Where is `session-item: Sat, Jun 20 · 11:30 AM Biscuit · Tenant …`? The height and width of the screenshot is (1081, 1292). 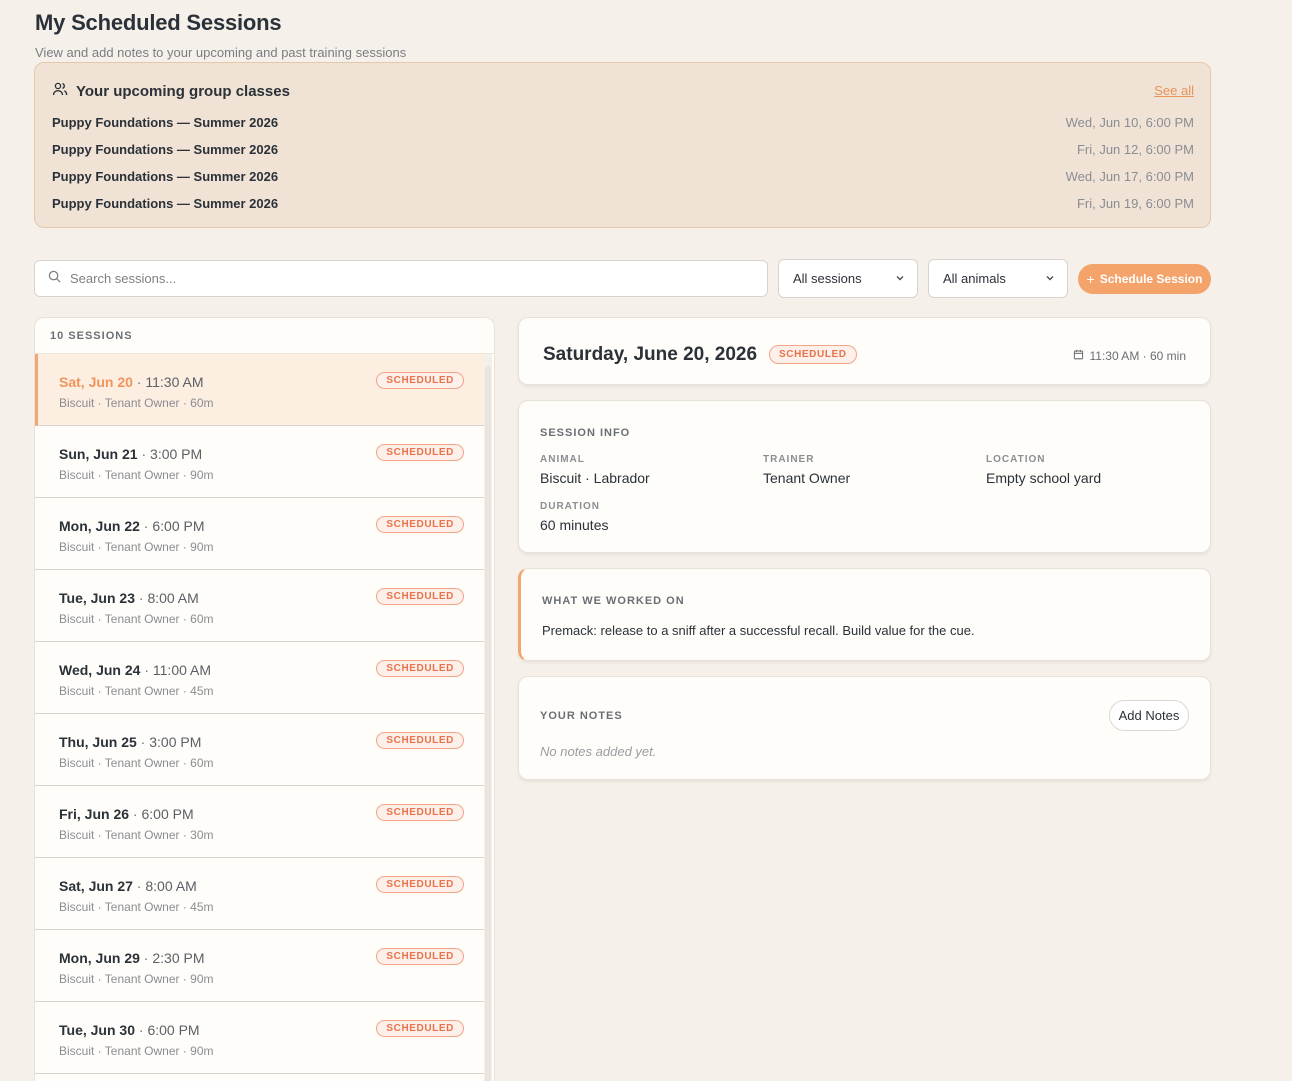 session-item: Sat, Jun 20 · 11:30 AM Biscuit · Tenant … is located at coordinates (259, 390).